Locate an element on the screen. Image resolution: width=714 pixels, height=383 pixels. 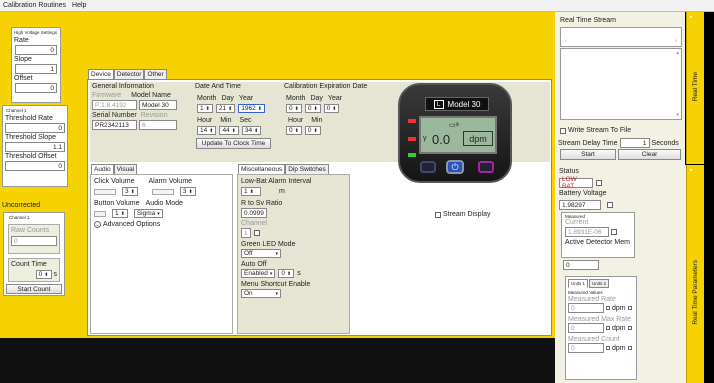
cal-year-spinner: 0 ⬍ is located at coordinates (331, 108).